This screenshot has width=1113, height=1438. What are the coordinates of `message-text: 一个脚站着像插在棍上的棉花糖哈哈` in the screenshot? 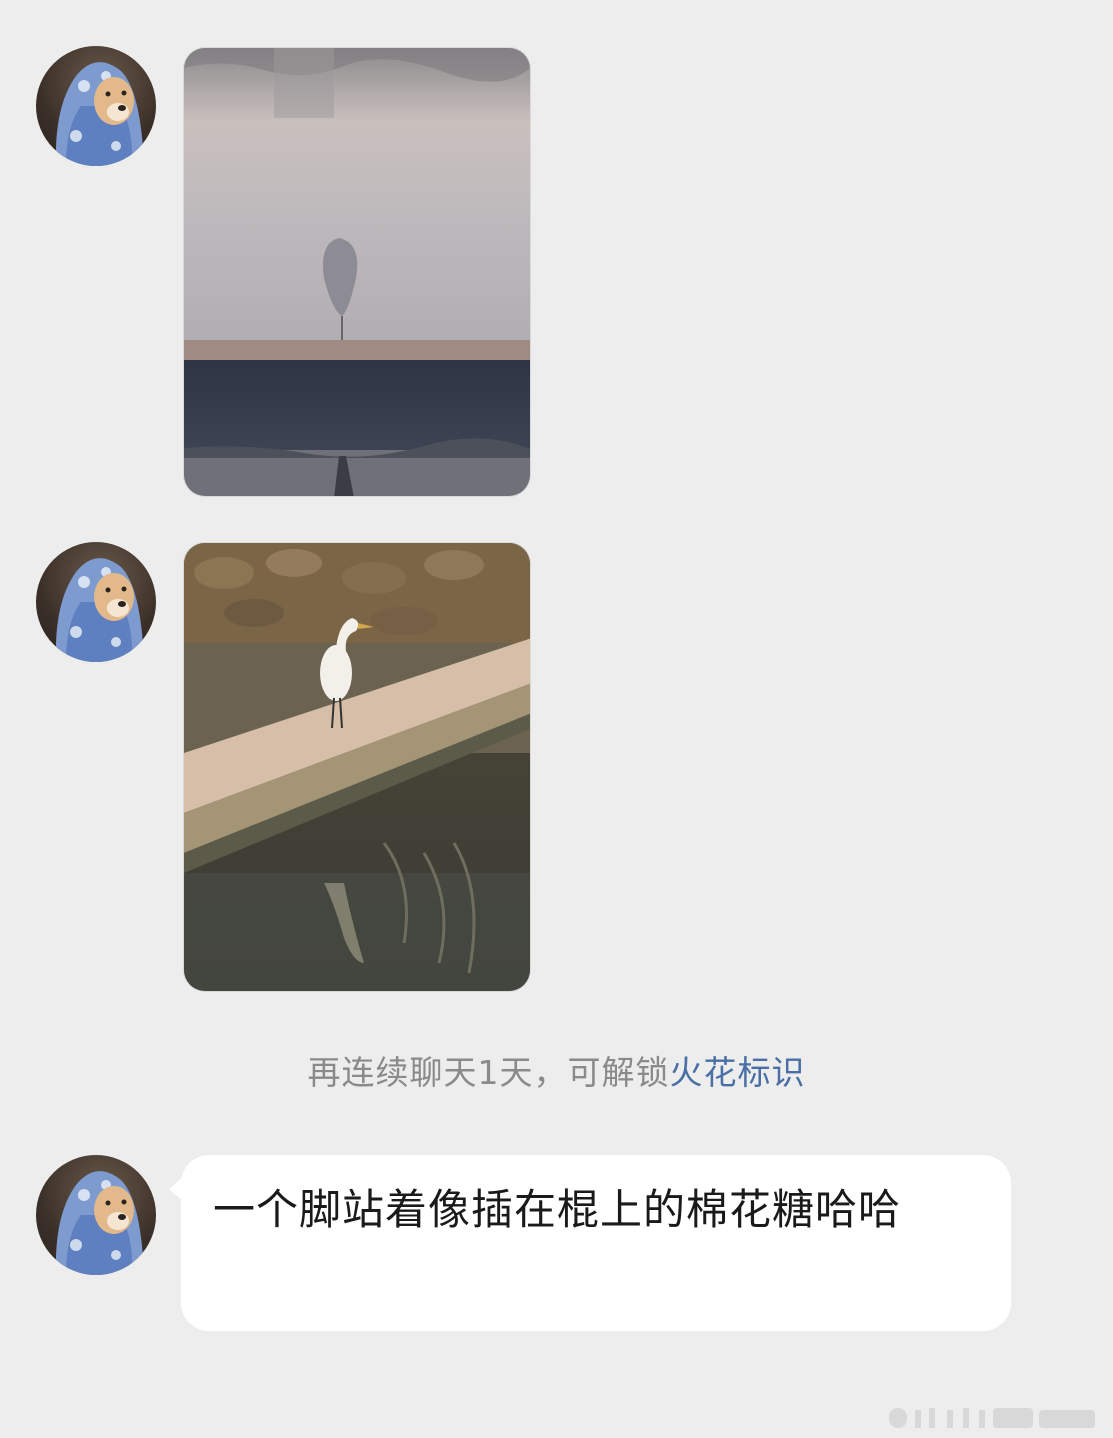 It's located at (557, 1209).